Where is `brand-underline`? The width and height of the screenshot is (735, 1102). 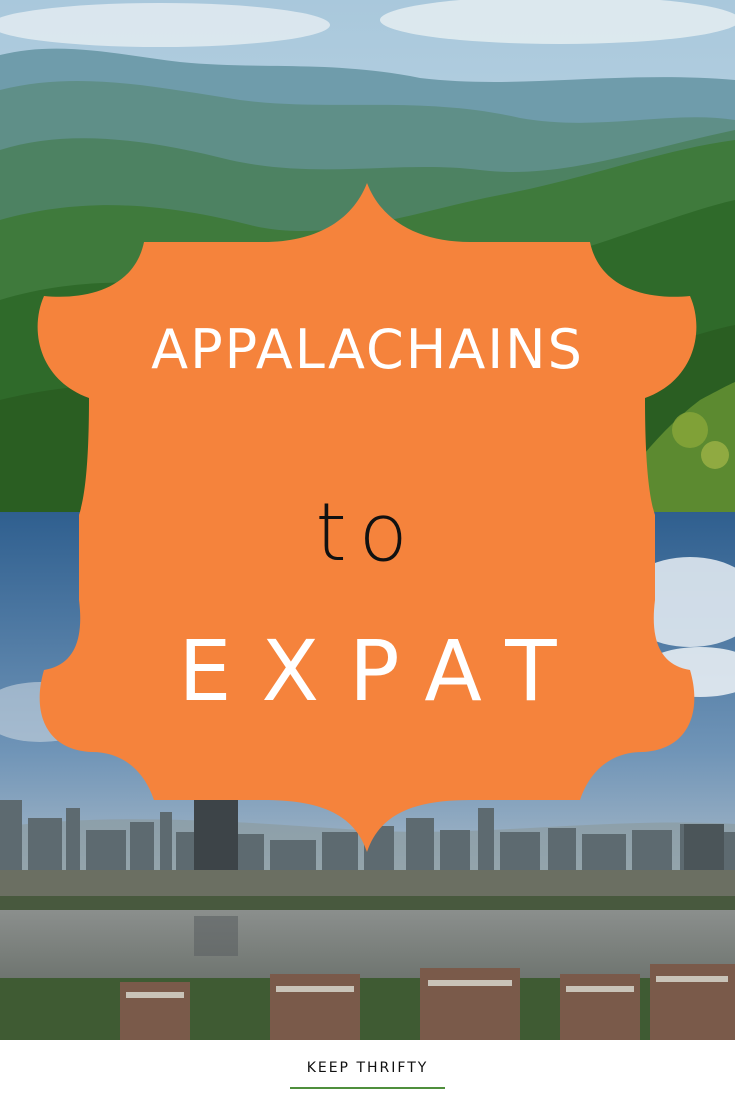 brand-underline is located at coordinates (367, 1088).